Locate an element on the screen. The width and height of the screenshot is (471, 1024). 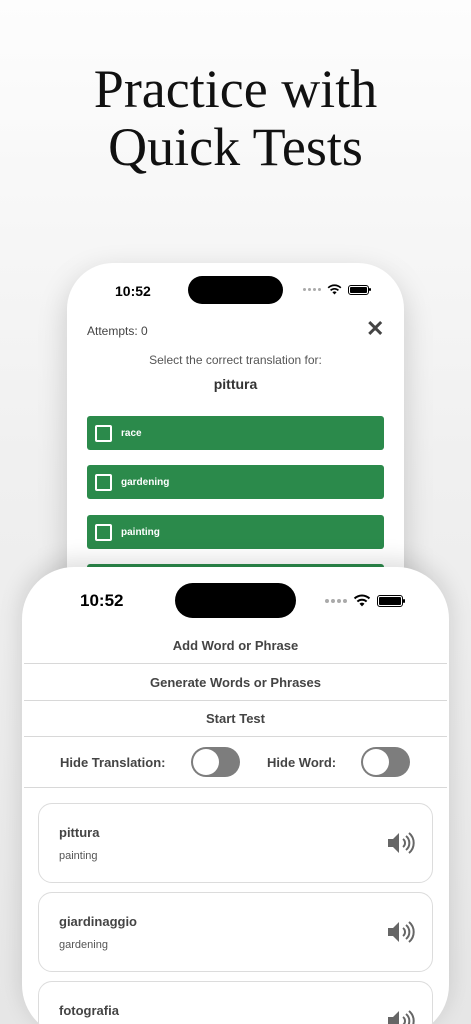
answer-option-label: race is located at coordinates (131, 433).